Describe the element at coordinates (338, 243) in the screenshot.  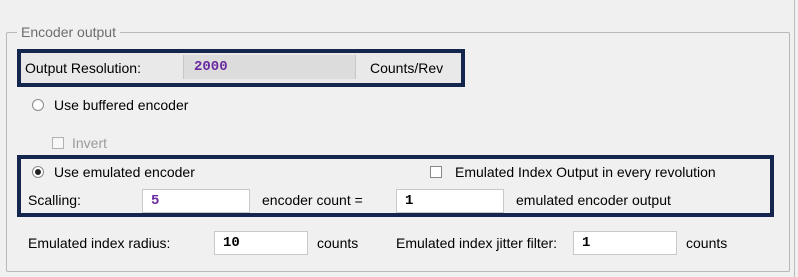
I see `emulated-index-radius-unit: counts` at that location.